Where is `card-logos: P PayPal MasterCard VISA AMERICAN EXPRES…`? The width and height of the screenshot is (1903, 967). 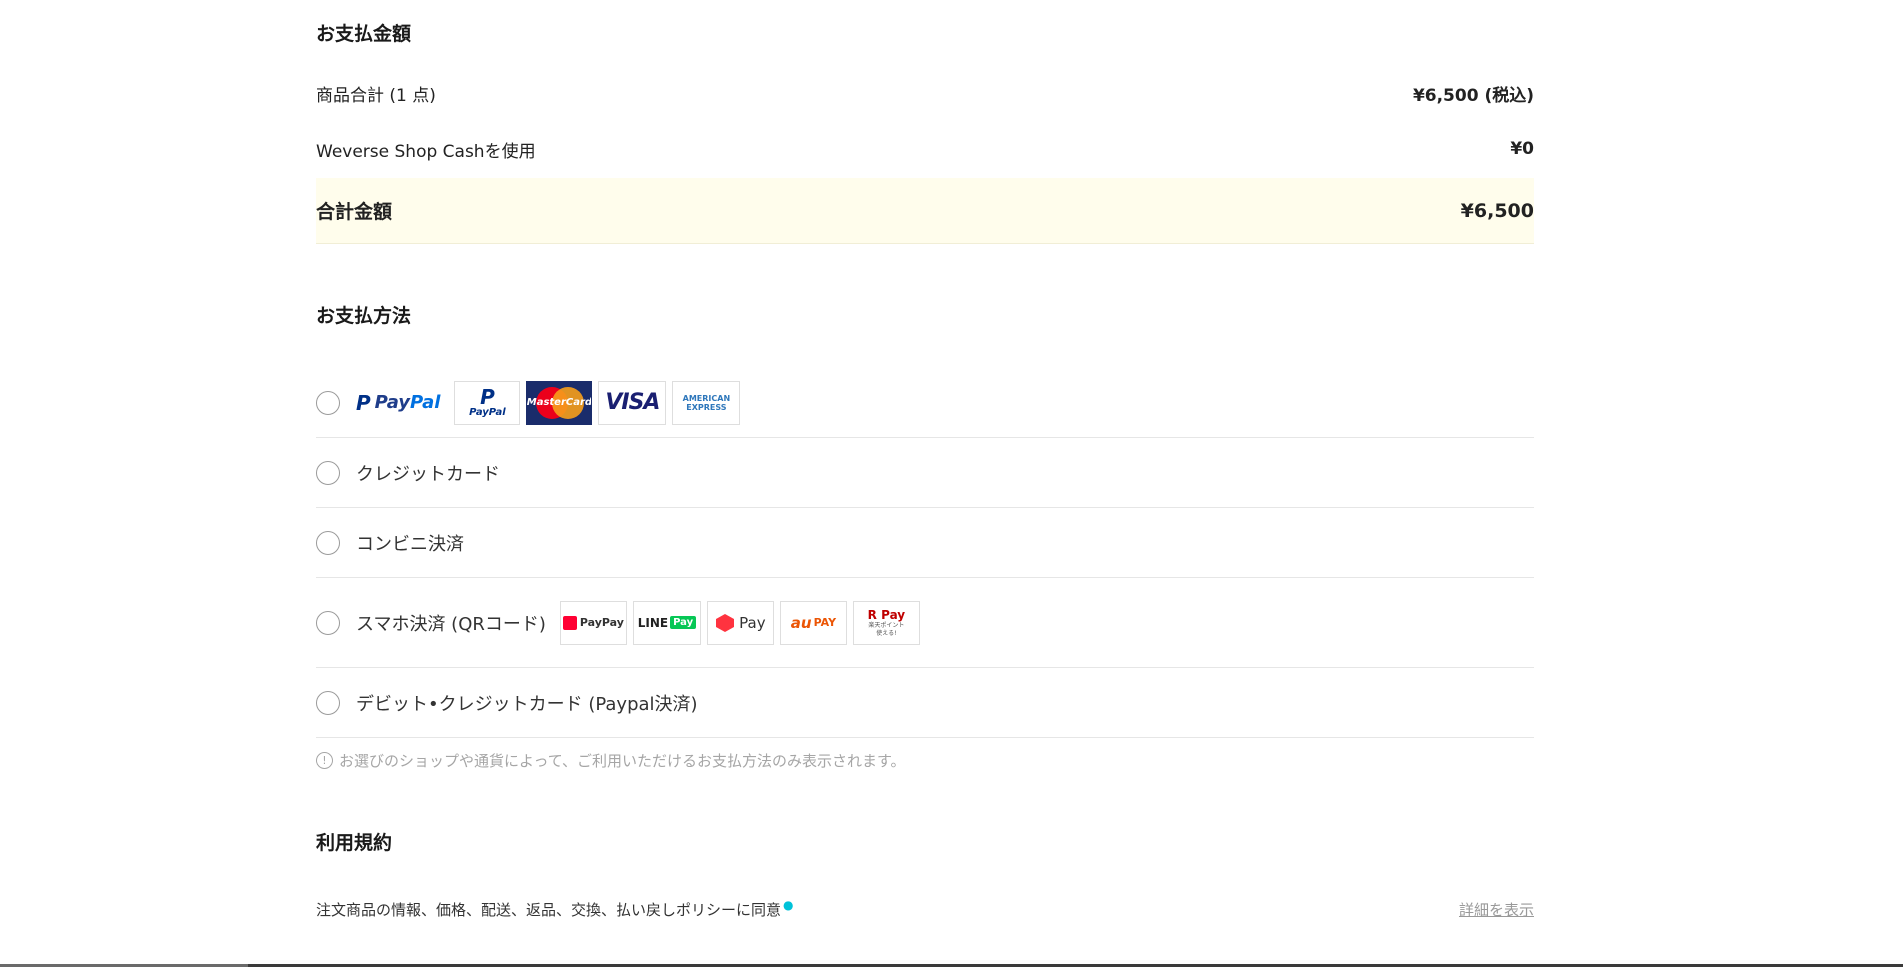
card-logos: P PayPal MasterCard VISA AMERICAN EXPRES… is located at coordinates (597, 402).